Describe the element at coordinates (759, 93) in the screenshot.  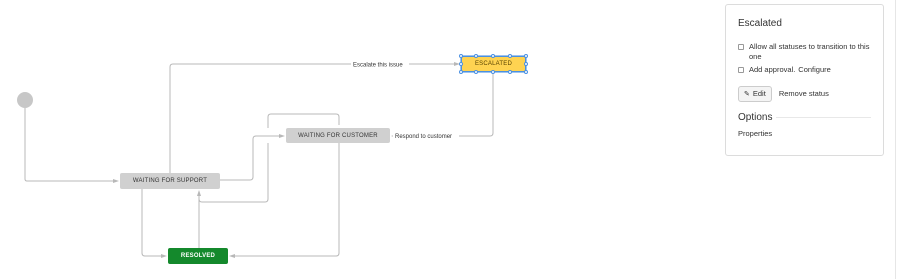
I see `edit-label: Edit` at that location.